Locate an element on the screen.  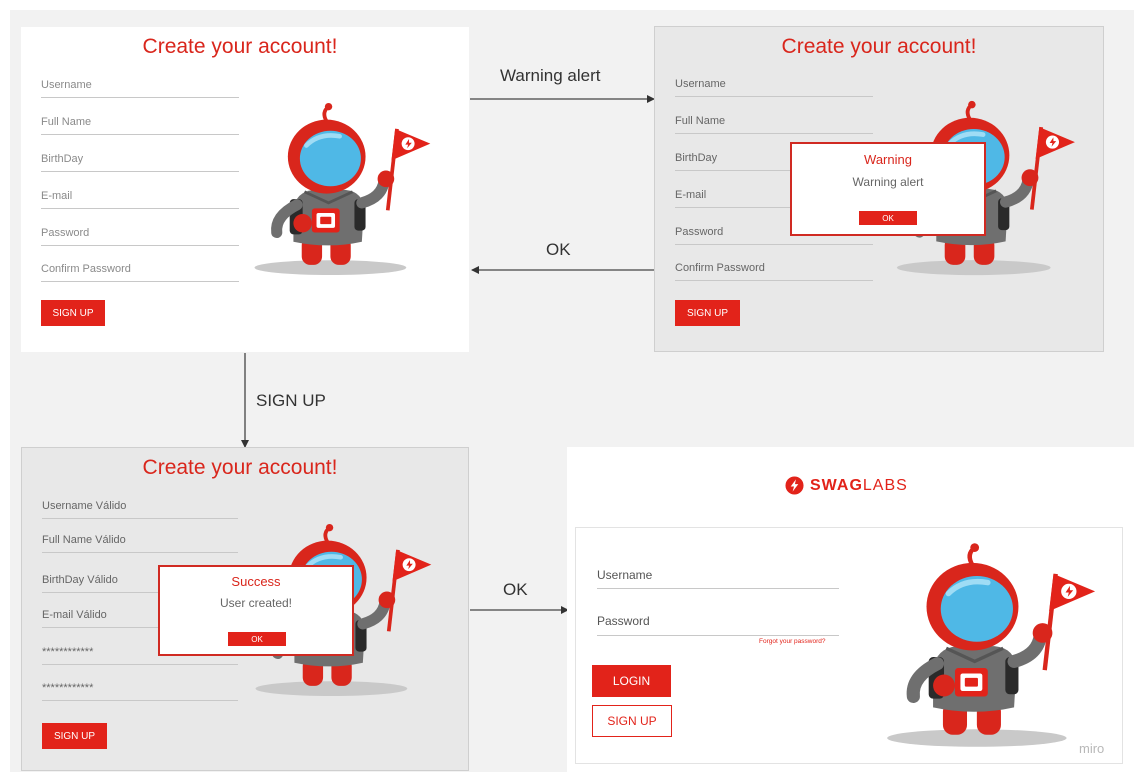
fullname-field: Full Name Válido is located at coordinates (84, 540).